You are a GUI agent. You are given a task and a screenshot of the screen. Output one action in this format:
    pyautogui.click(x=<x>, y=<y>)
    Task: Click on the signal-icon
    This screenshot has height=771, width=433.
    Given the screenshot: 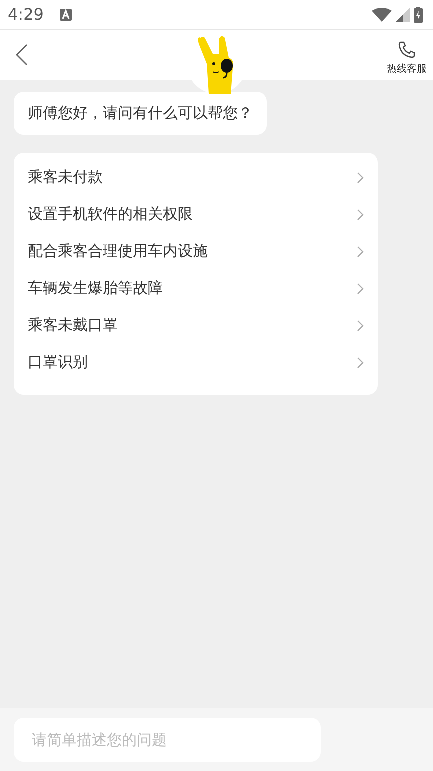 What is the action you would take?
    pyautogui.click(x=403, y=15)
    